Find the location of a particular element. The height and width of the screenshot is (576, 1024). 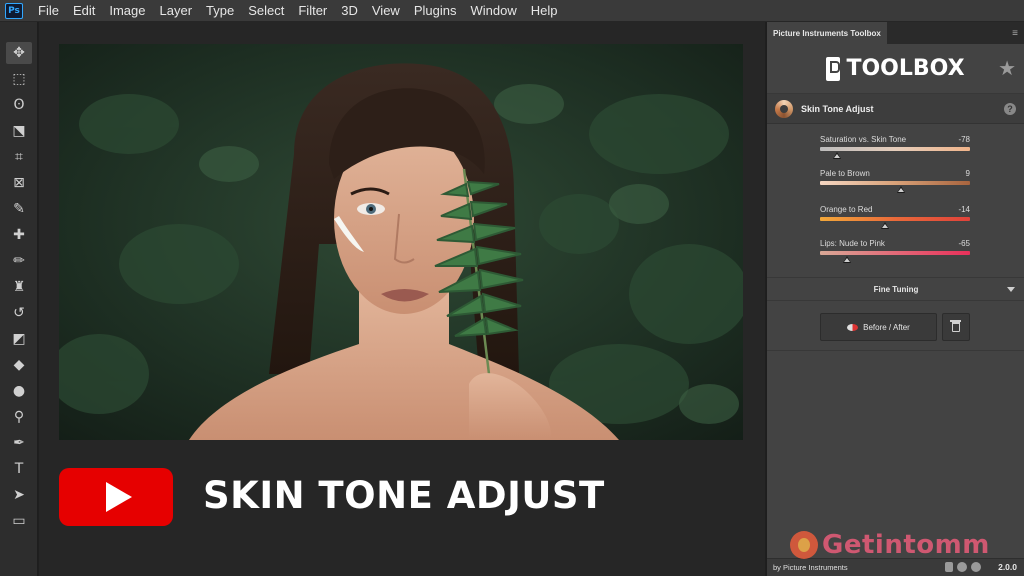

slider-value: -65 is located at coordinates (964, 243).